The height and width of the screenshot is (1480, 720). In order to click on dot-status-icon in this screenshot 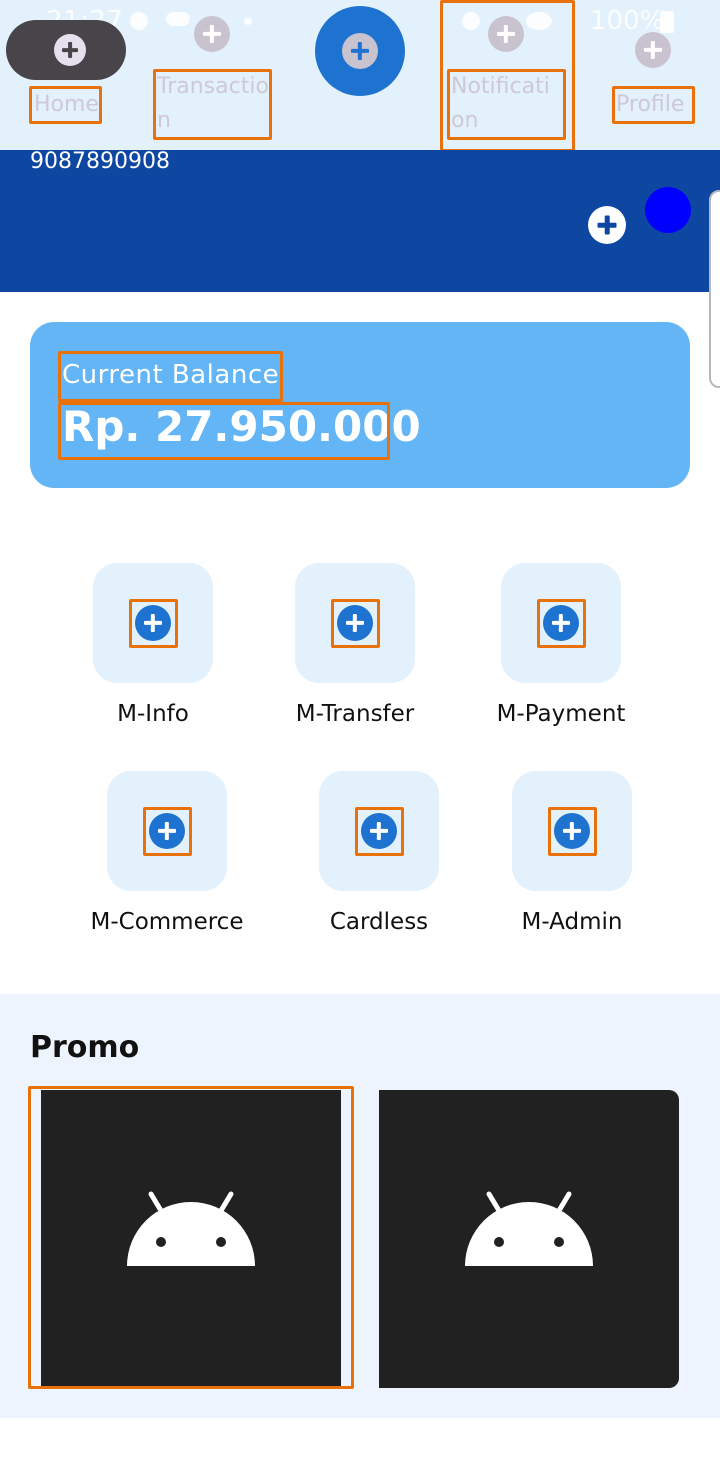, I will do `click(248, 21)`.